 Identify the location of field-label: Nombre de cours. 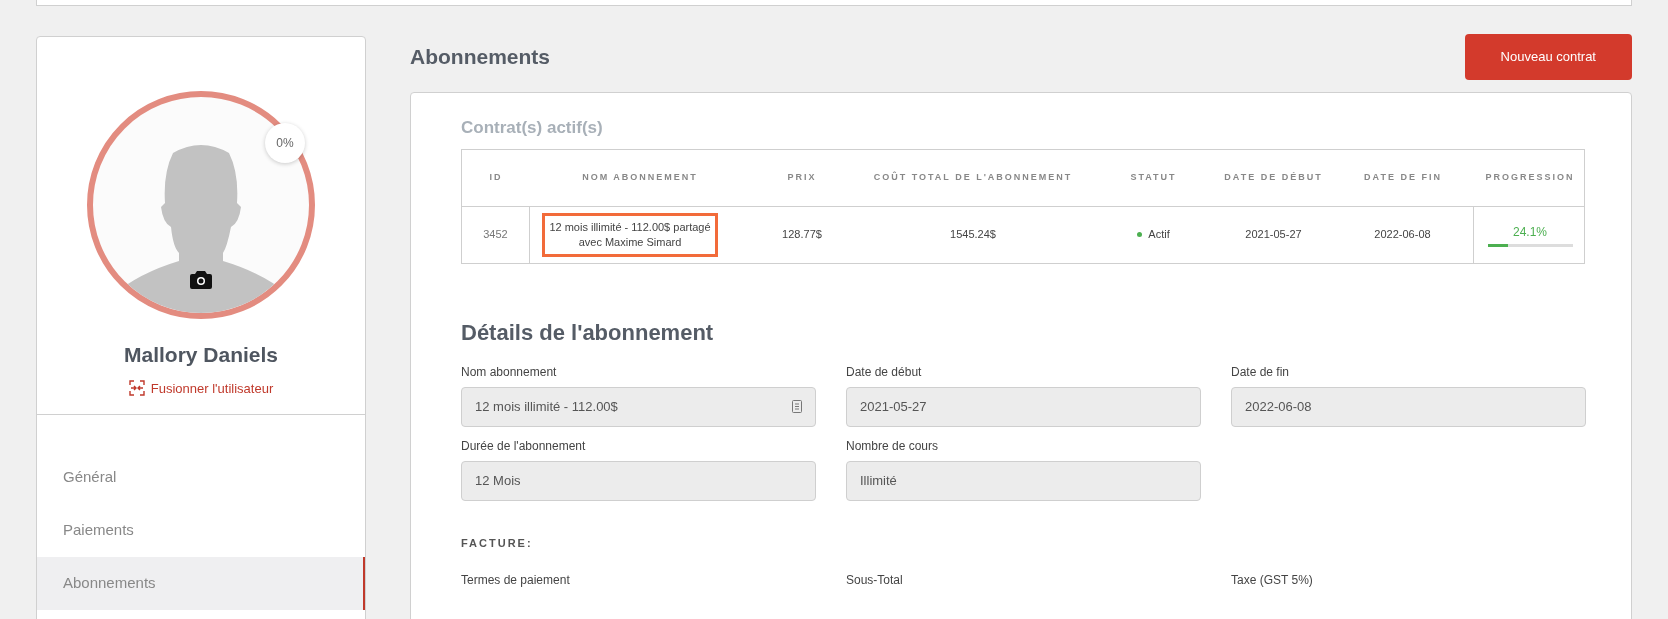
(893, 446).